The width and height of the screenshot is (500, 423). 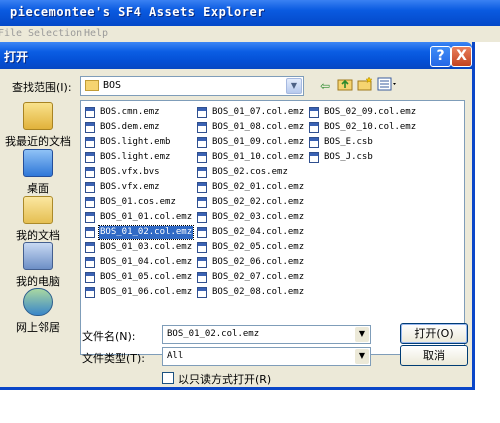 I want to click on file-item: BOS_01_02.col.emz, so click(x=140, y=232).